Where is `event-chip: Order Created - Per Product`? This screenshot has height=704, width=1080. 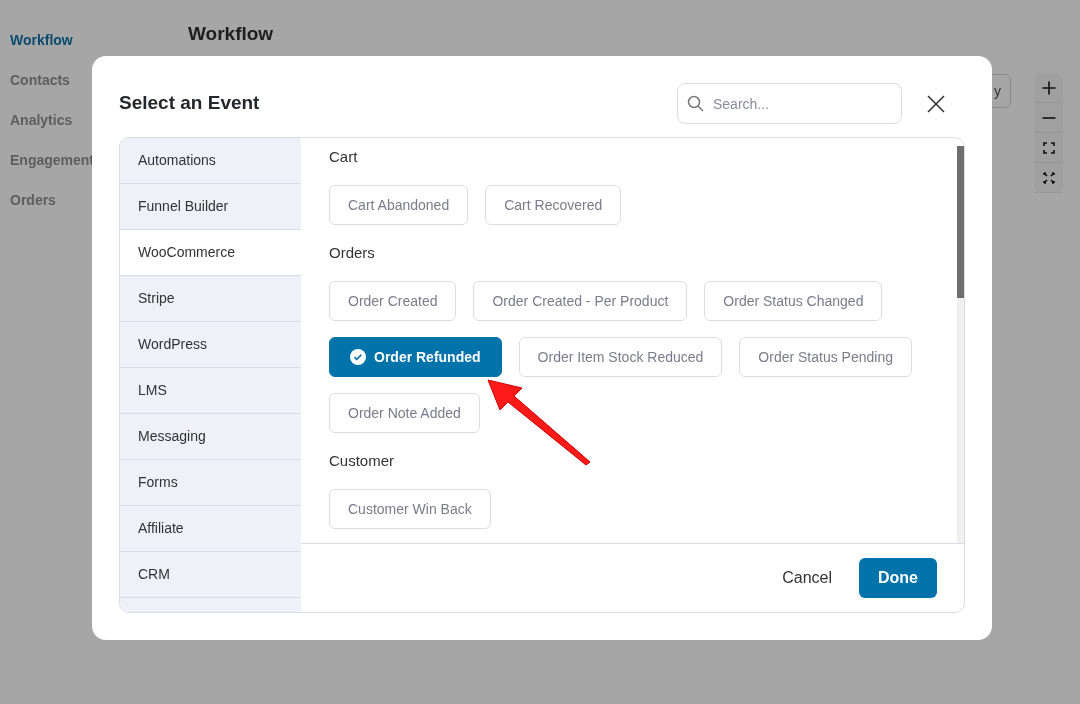
event-chip: Order Created - Per Product is located at coordinates (580, 301).